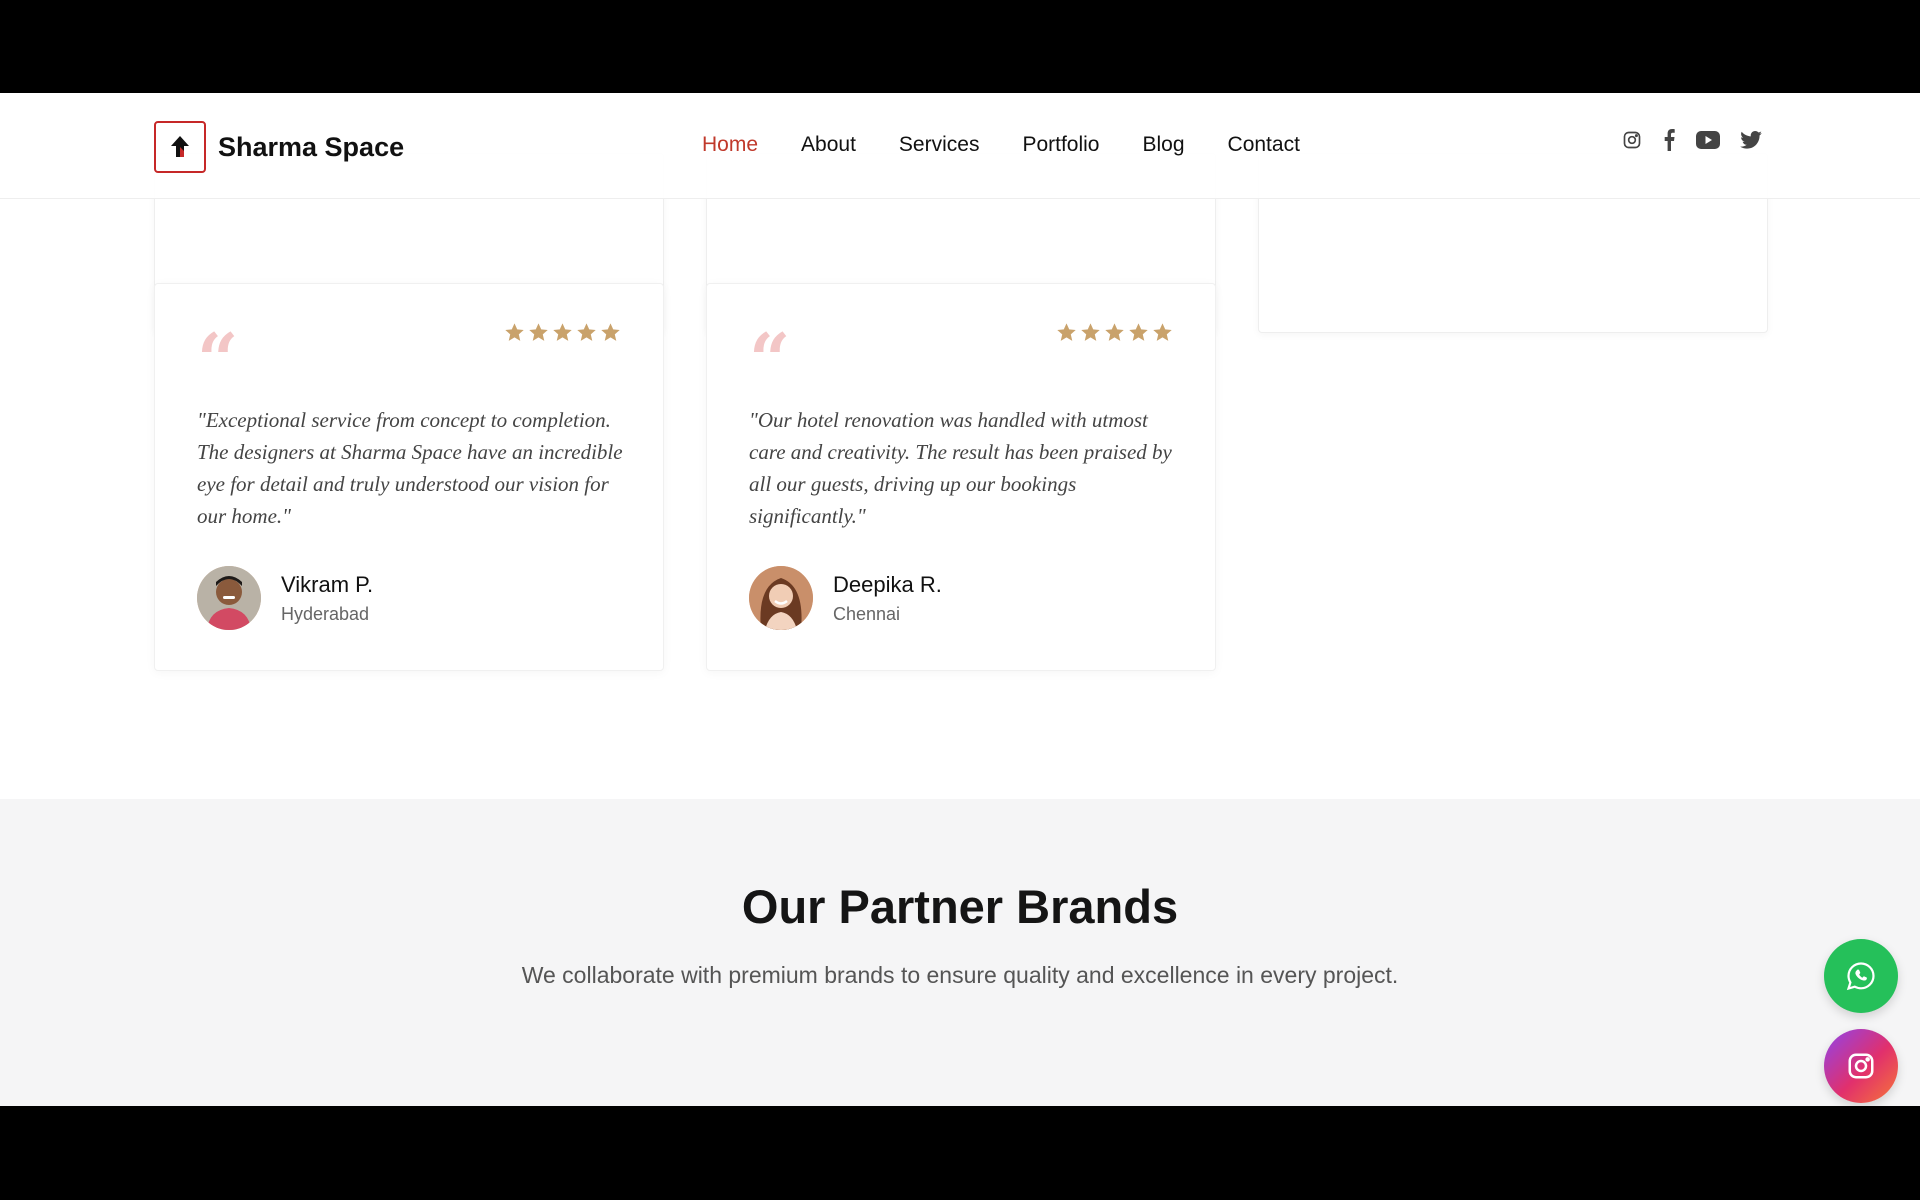  I want to click on youtube-icon, so click(1708, 140).